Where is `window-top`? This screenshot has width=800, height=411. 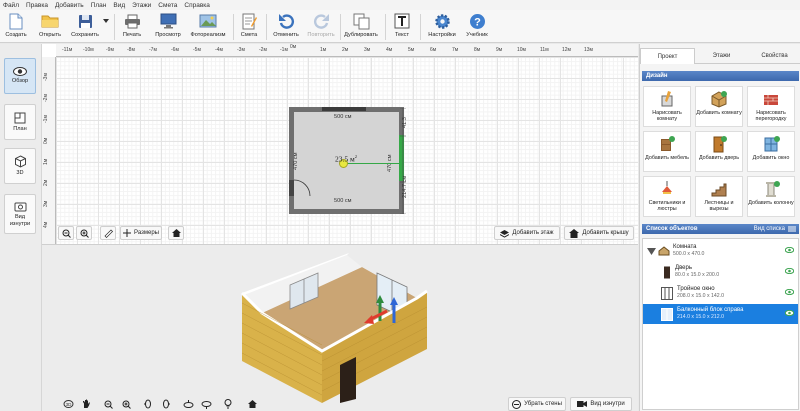
window-top is located at coordinates (344, 109).